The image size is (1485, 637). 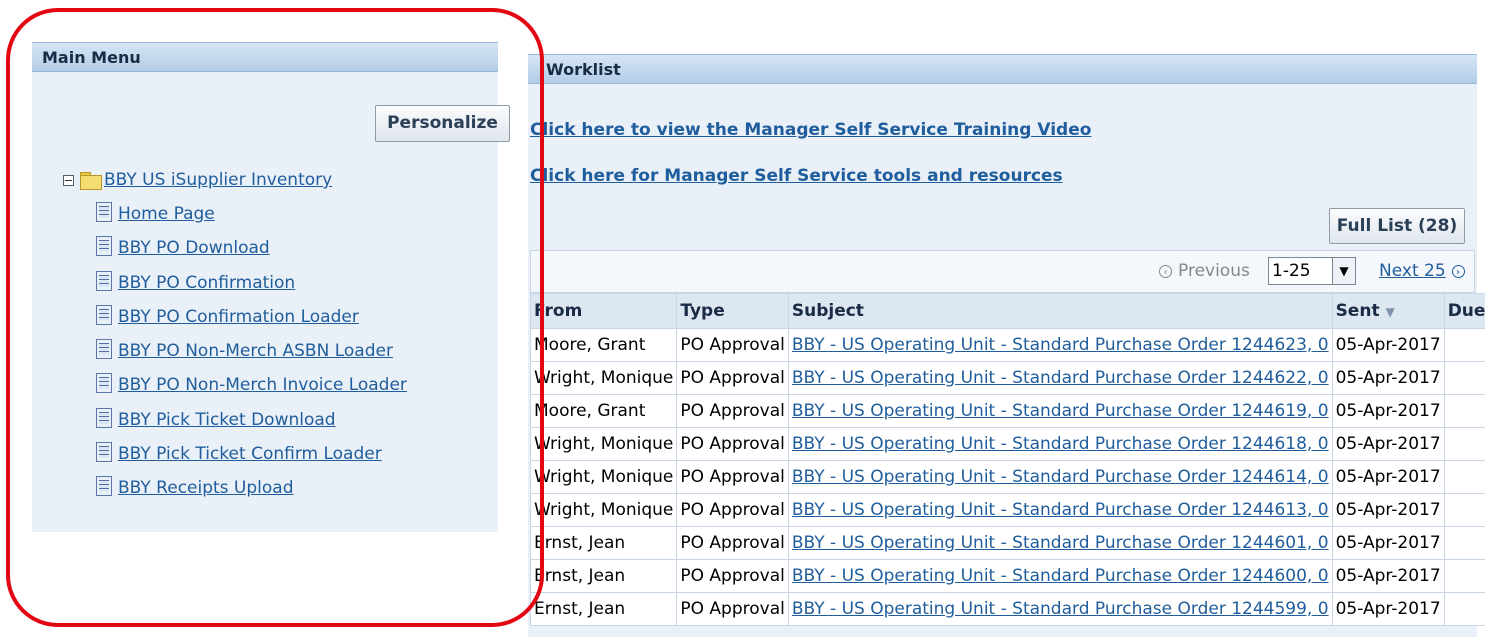 What do you see at coordinates (194, 248) in the screenshot?
I see `menu-item-link: BBY PO Download` at bounding box center [194, 248].